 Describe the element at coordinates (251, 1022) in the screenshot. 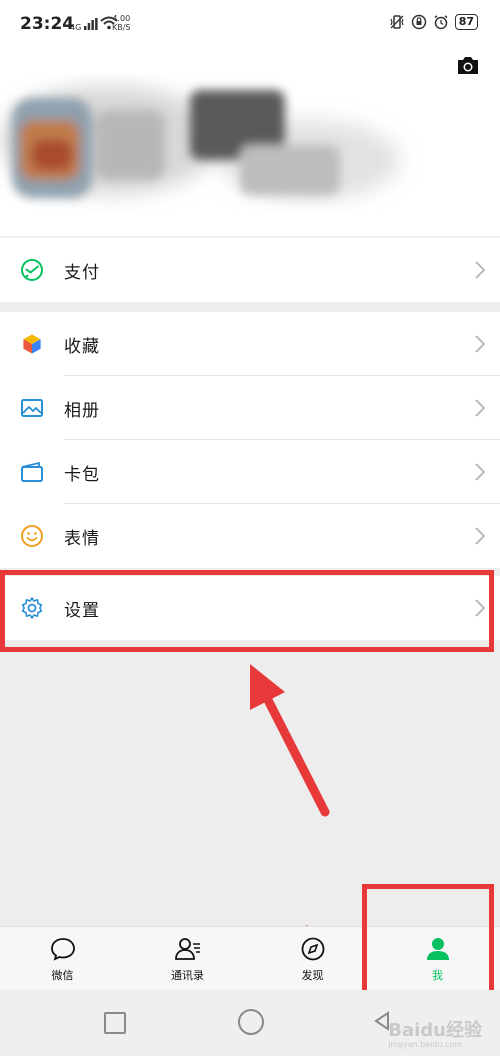

I see `home-button` at that location.